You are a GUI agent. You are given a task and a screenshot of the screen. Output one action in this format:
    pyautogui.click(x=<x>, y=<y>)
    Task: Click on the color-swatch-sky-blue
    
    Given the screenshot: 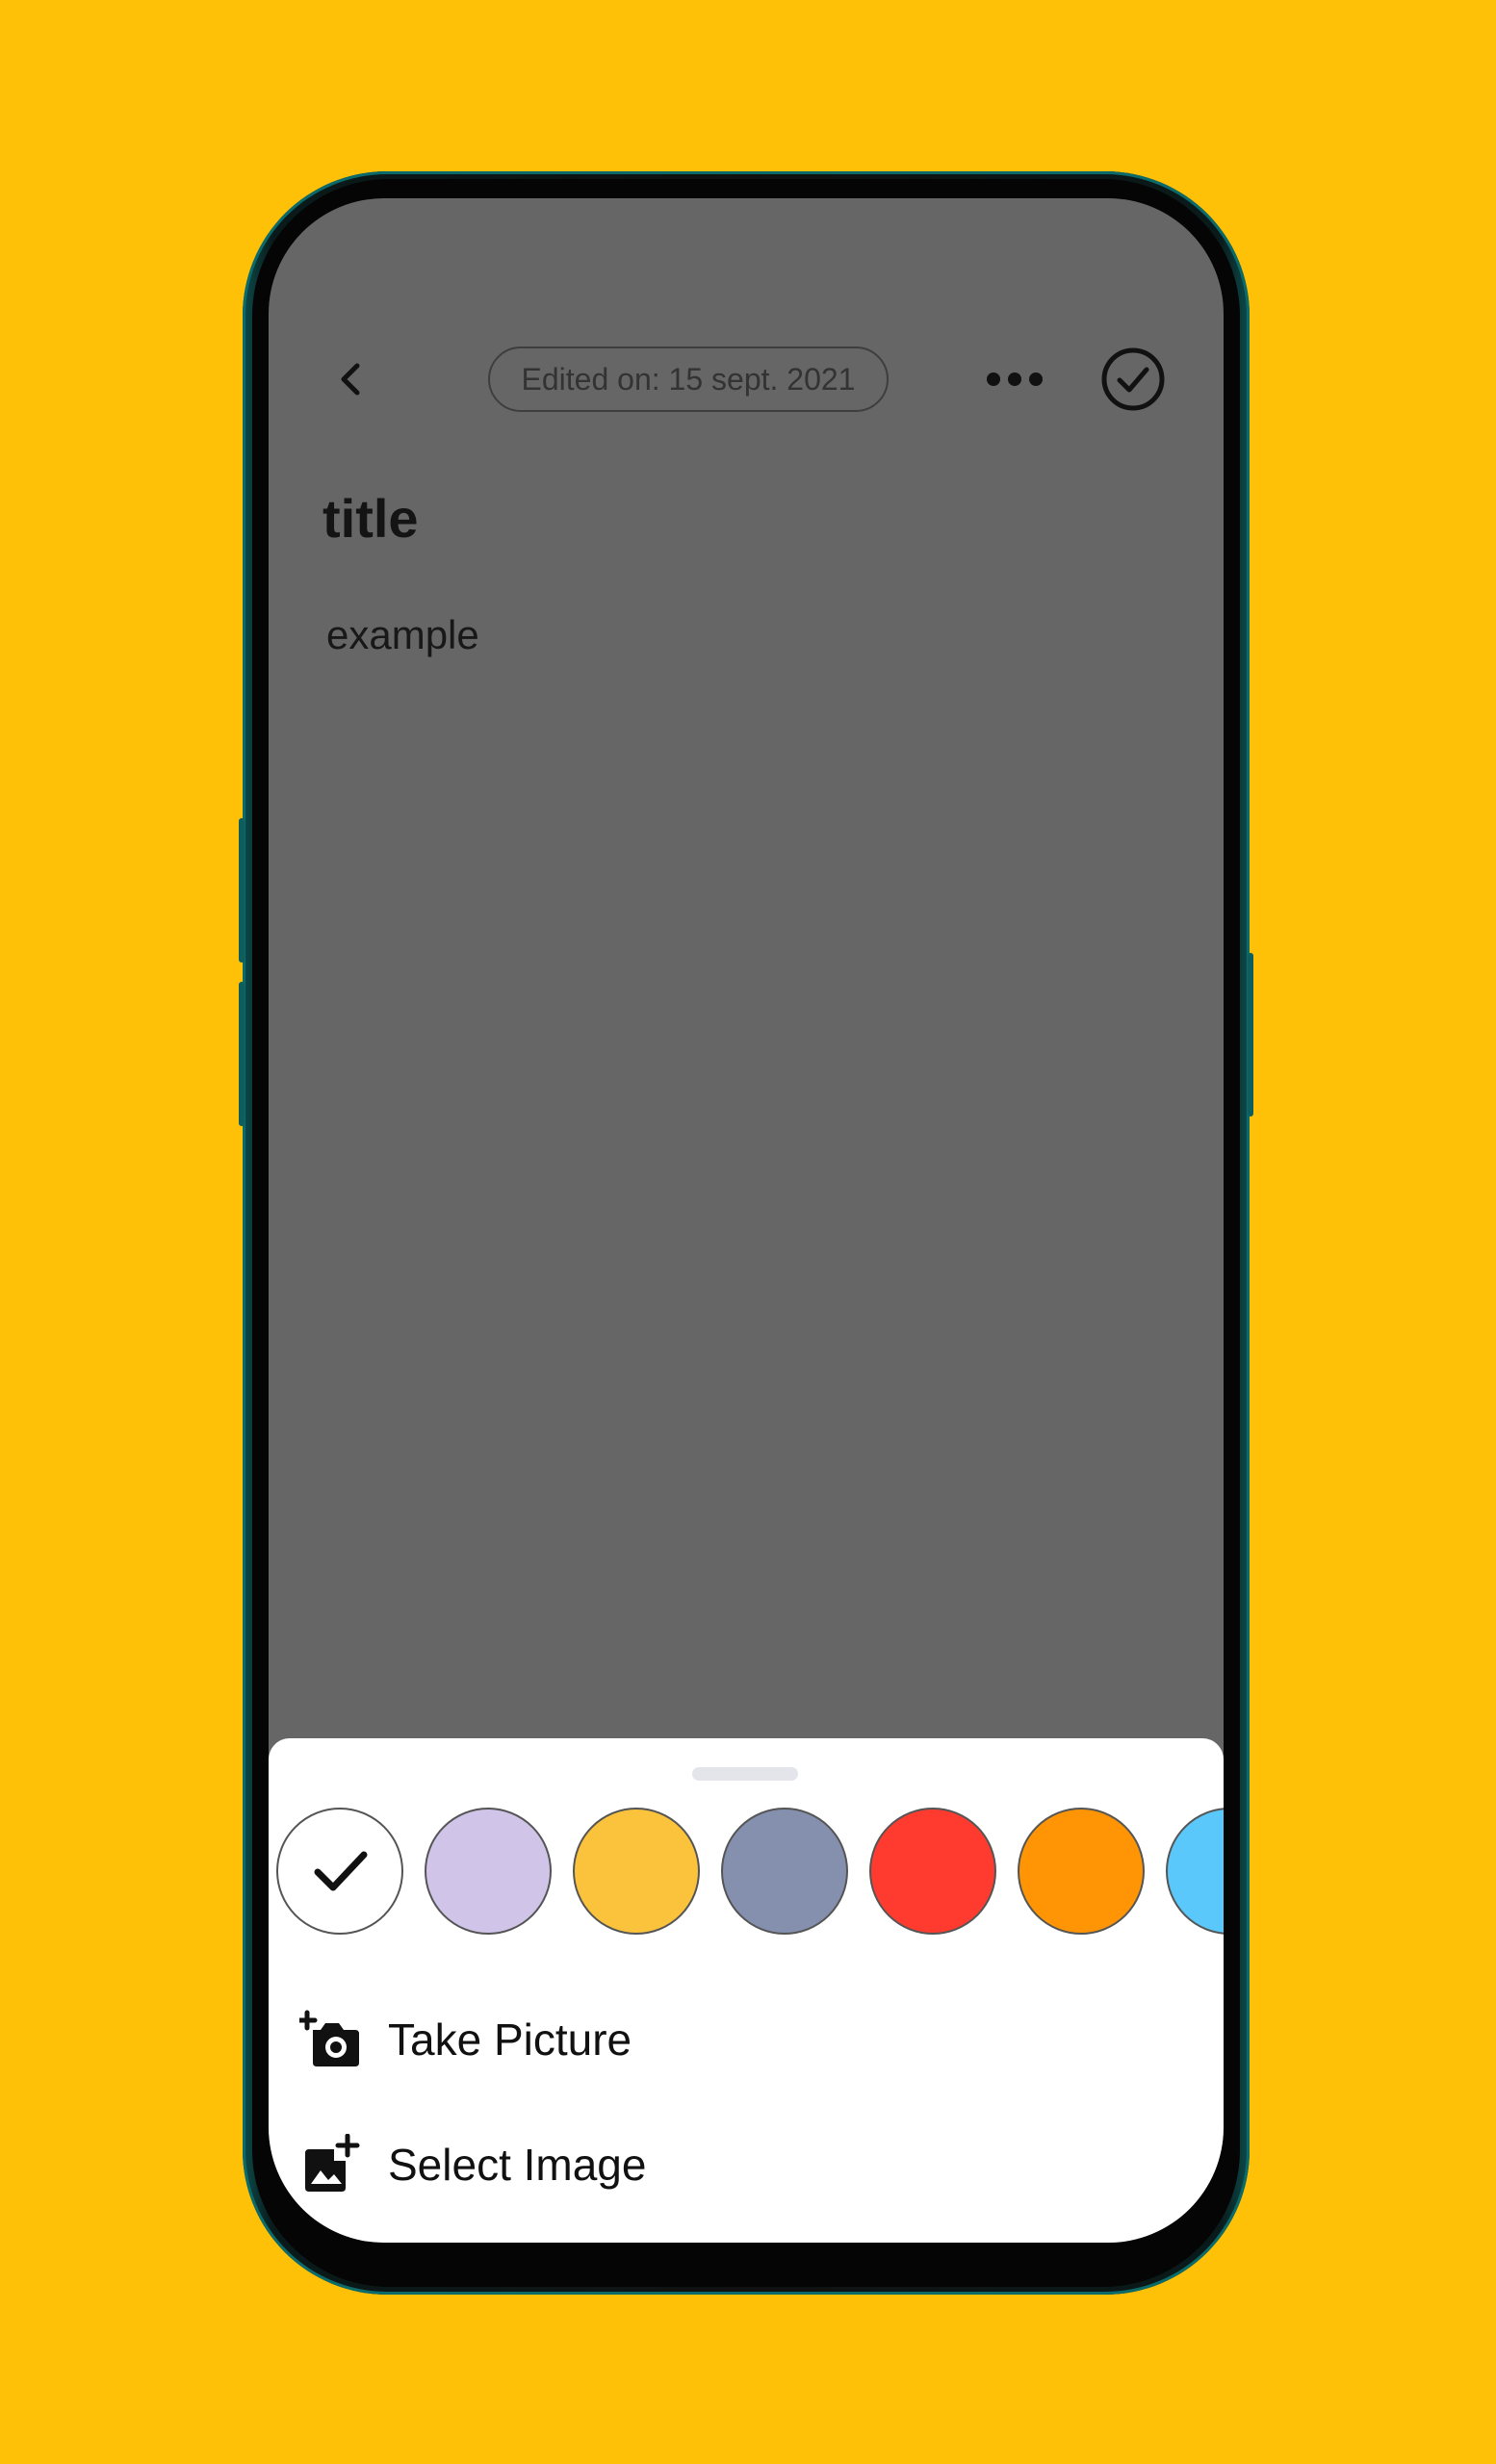 What is the action you would take?
    pyautogui.click(x=1195, y=1871)
    